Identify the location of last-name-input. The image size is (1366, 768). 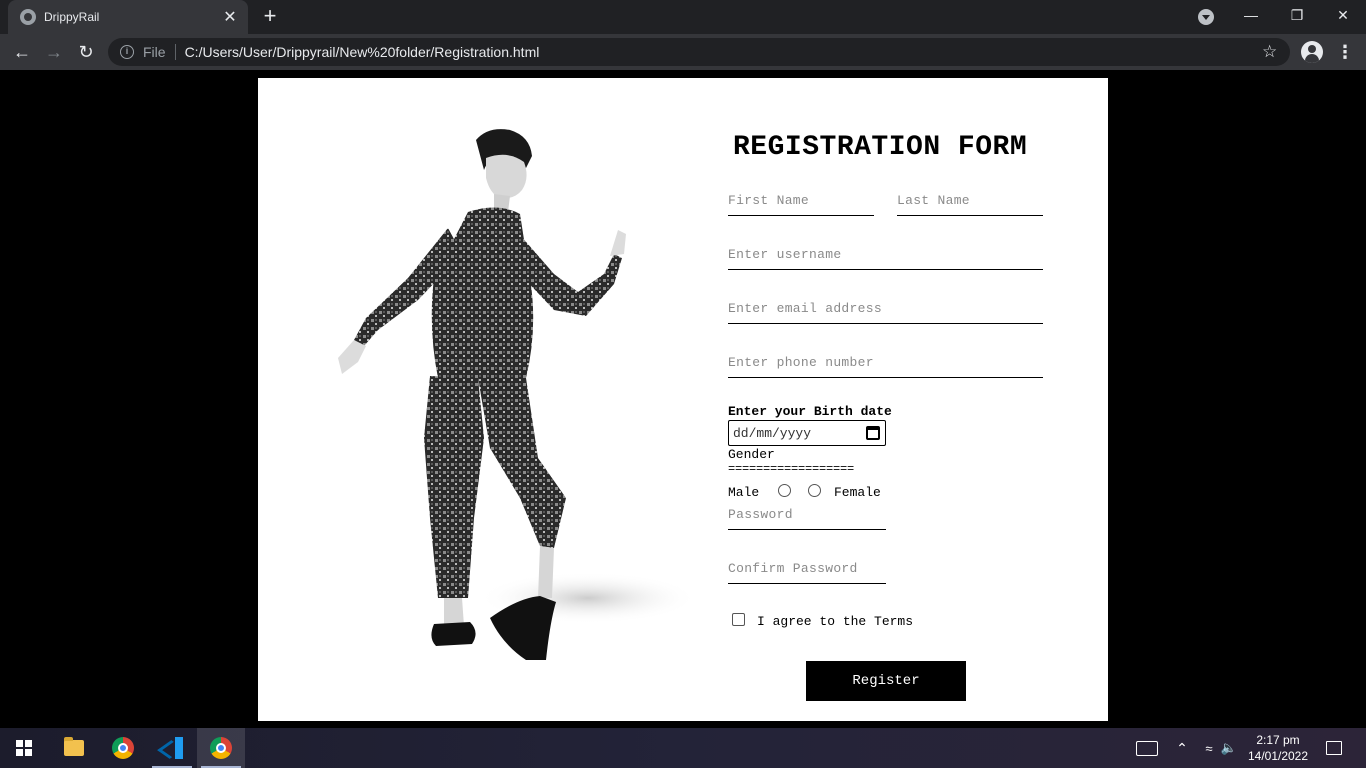
(970, 201).